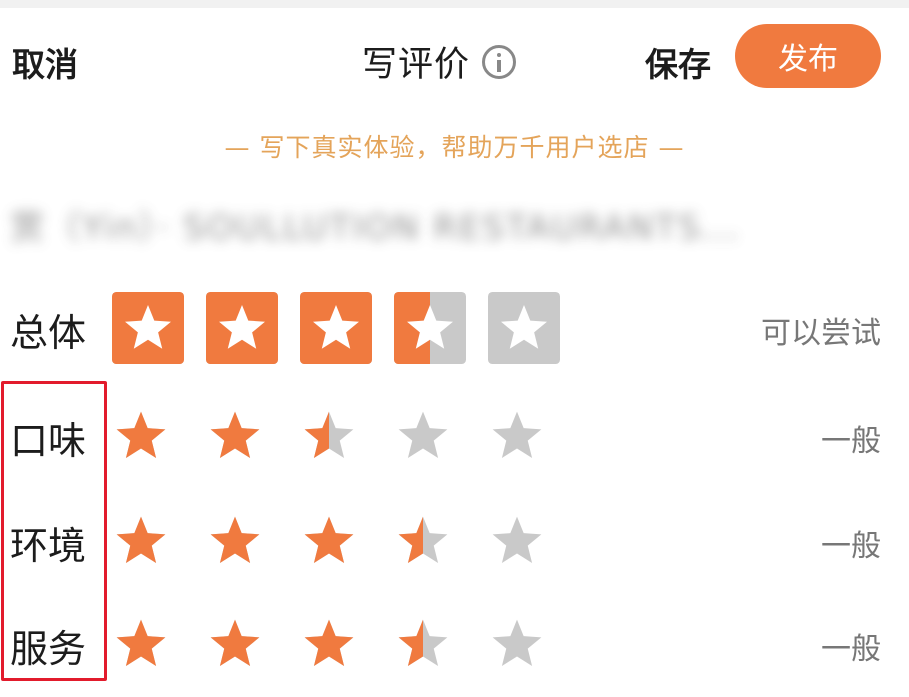 This screenshot has height=697, width=909. What do you see at coordinates (851, 649) in the screenshot?
I see `rating-description-service: 一般` at bounding box center [851, 649].